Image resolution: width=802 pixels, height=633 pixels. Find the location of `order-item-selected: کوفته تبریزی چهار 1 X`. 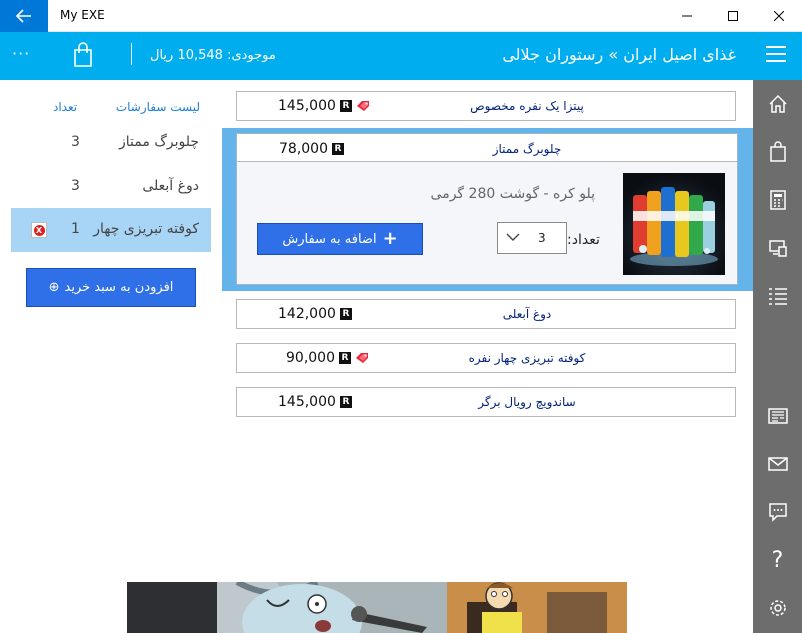

order-item-selected: کوفته تبریزی چهار 1 X is located at coordinates (111, 230).